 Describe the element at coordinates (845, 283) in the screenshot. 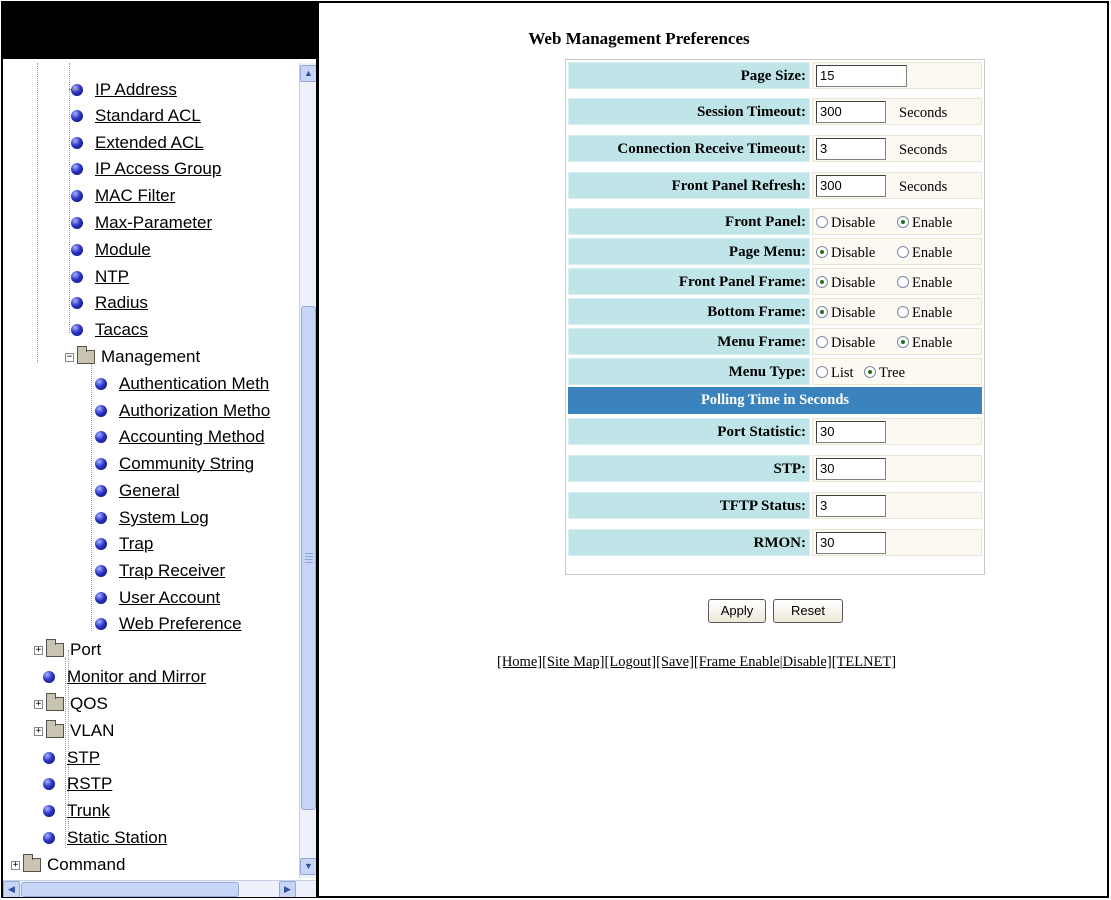

I see `front-panel-frame-disable-option: Disable` at that location.